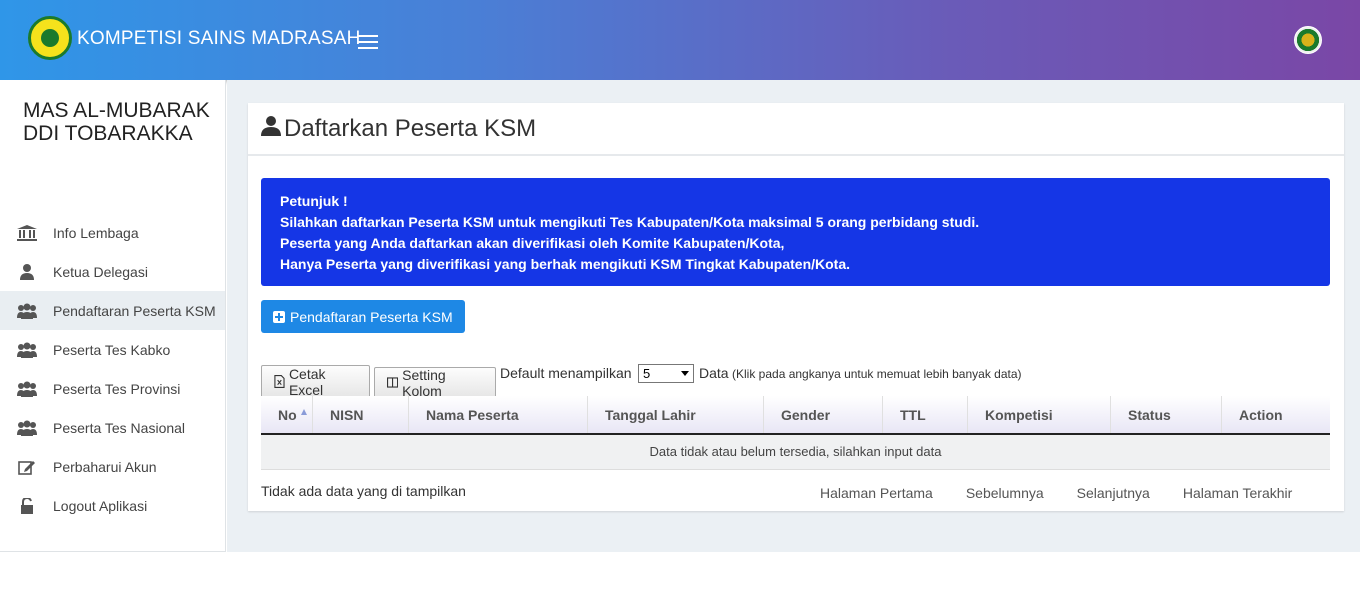  Describe the element at coordinates (134, 310) in the screenshot. I see `sidebar-item-label: Pendaftaran Peserta KSM` at that location.